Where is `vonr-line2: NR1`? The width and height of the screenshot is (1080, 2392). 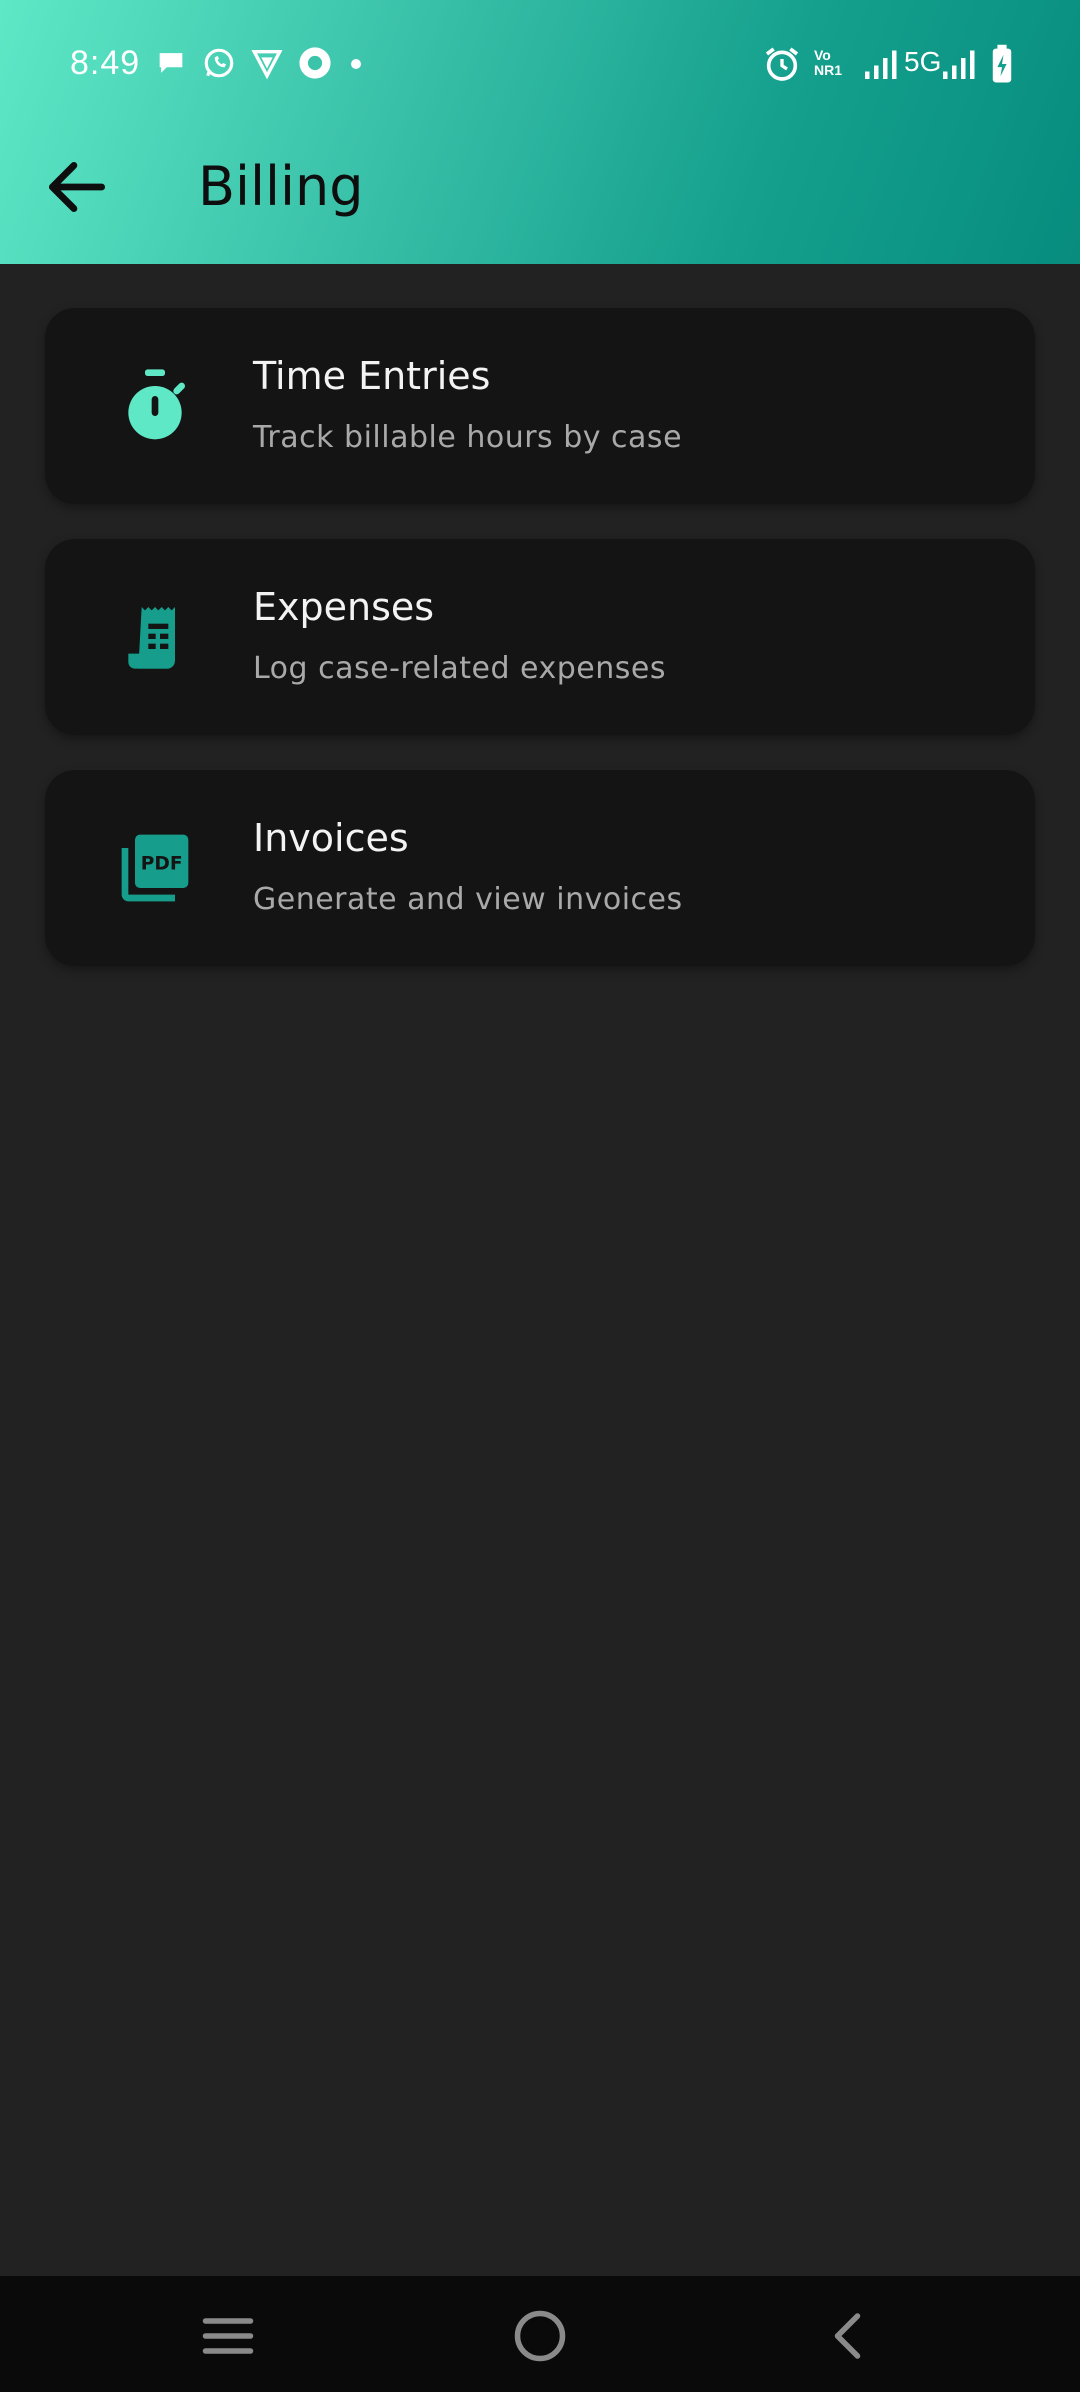
vonr-line2: NR1 is located at coordinates (828, 70).